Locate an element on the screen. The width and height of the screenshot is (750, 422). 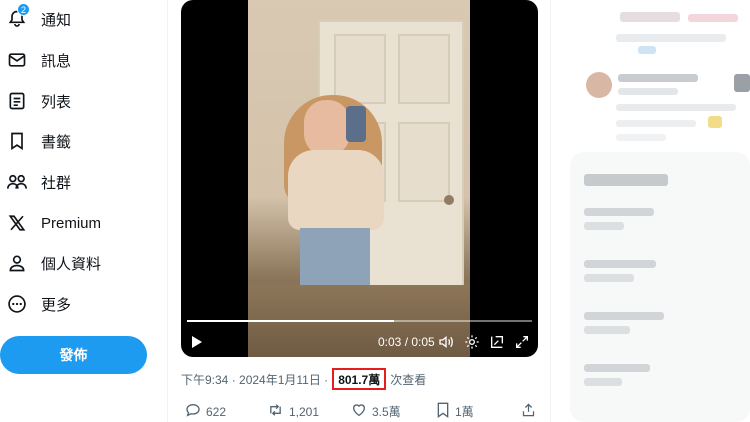
reply-button: 622 is located at coordinates (205, 411).